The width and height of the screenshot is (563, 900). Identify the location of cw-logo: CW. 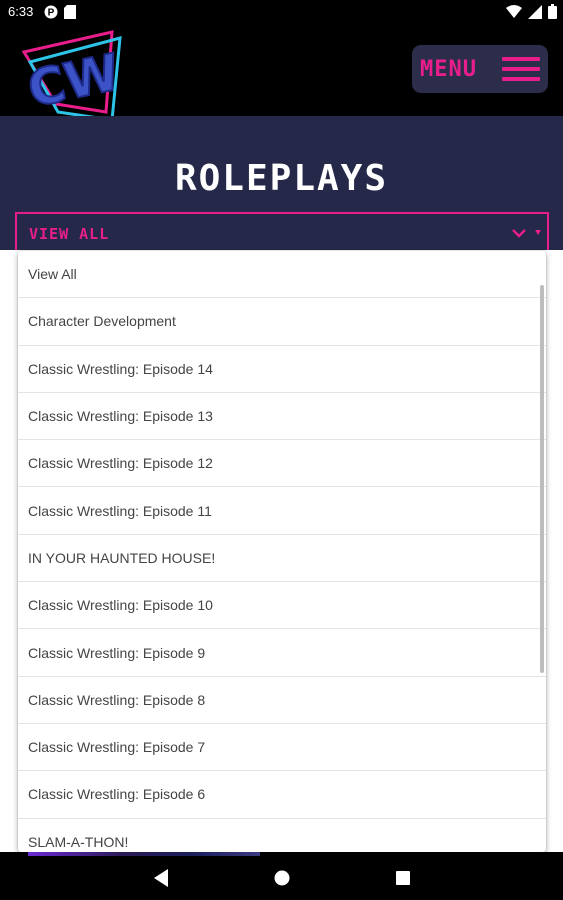
(74, 75).